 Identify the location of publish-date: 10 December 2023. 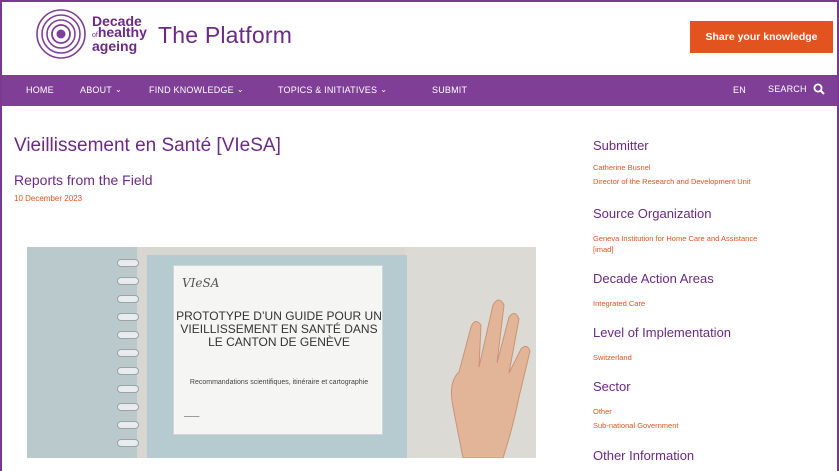
(48, 198).